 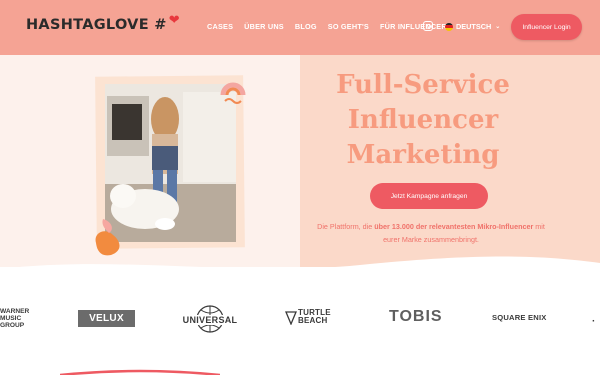 I want to click on nav-ueber-uns: ÜBER UNS, so click(x=264, y=26).